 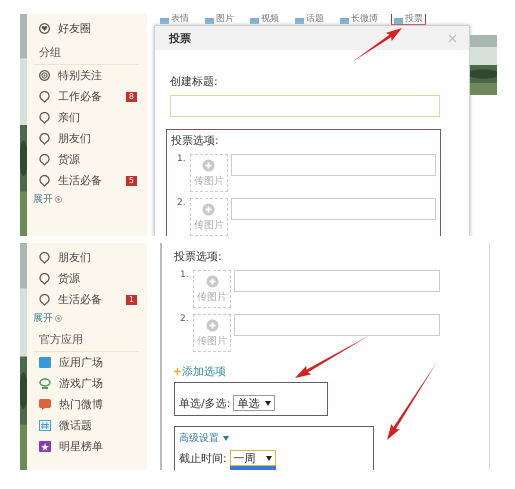 I want to click on target-icon, so click(x=44, y=75).